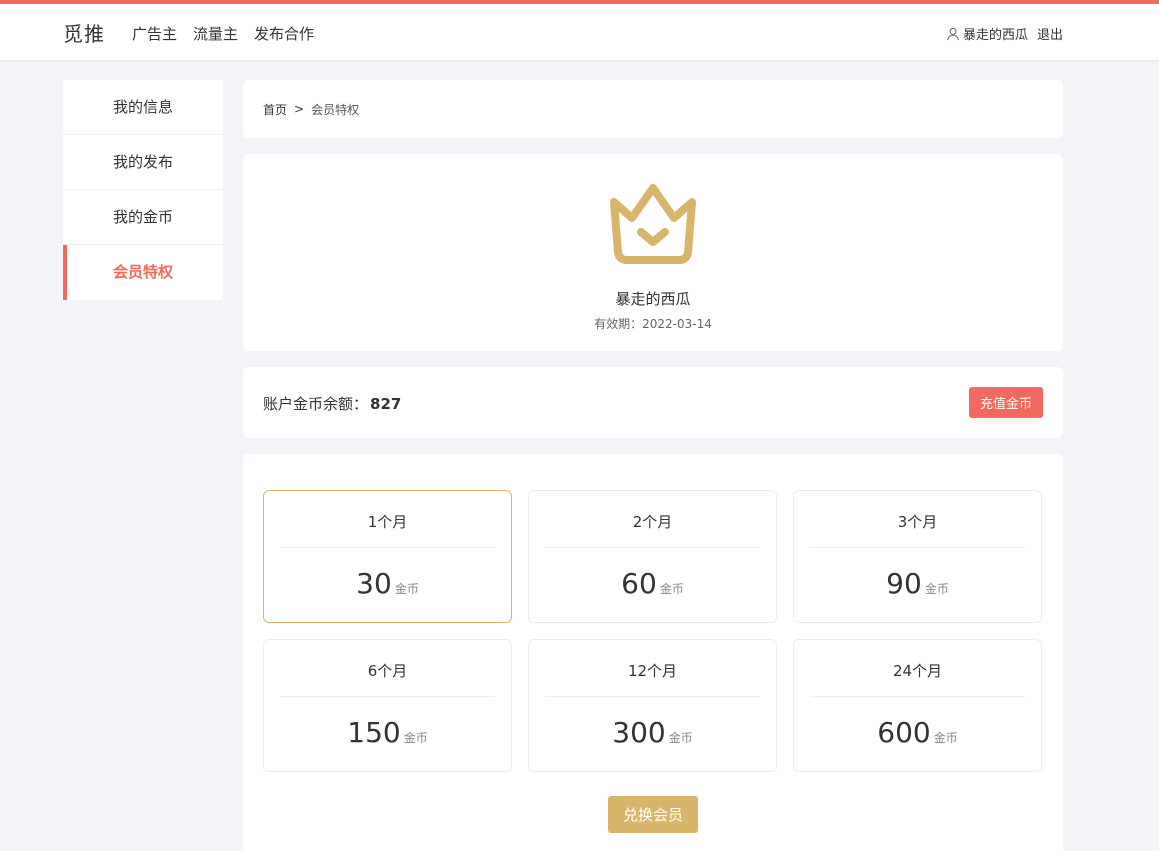 This screenshot has height=851, width=1159. Describe the element at coordinates (143, 272) in the screenshot. I see `sidebar-item-vip: 会员特权` at that location.